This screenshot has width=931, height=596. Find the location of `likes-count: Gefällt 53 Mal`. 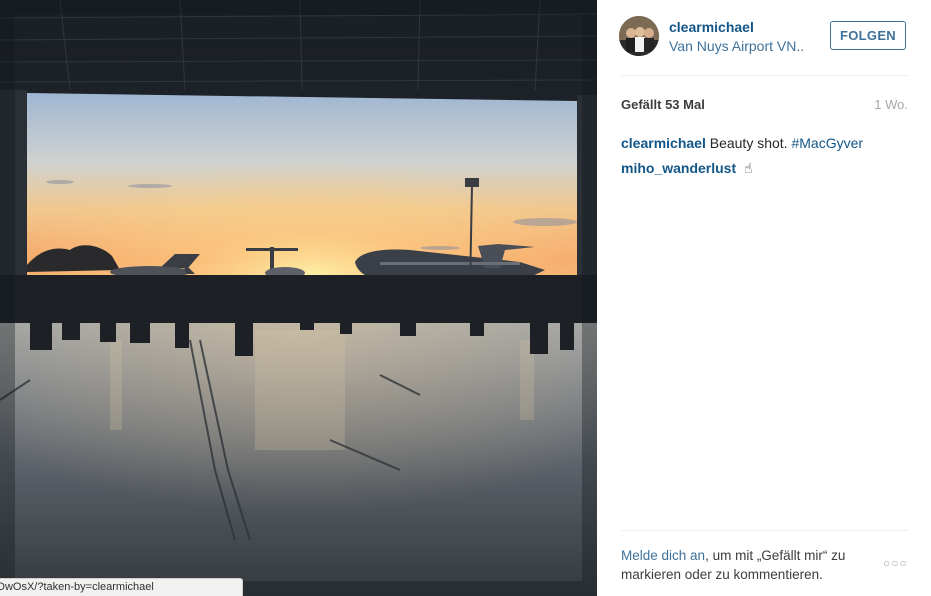

likes-count: Gefällt 53 Mal is located at coordinates (663, 104).